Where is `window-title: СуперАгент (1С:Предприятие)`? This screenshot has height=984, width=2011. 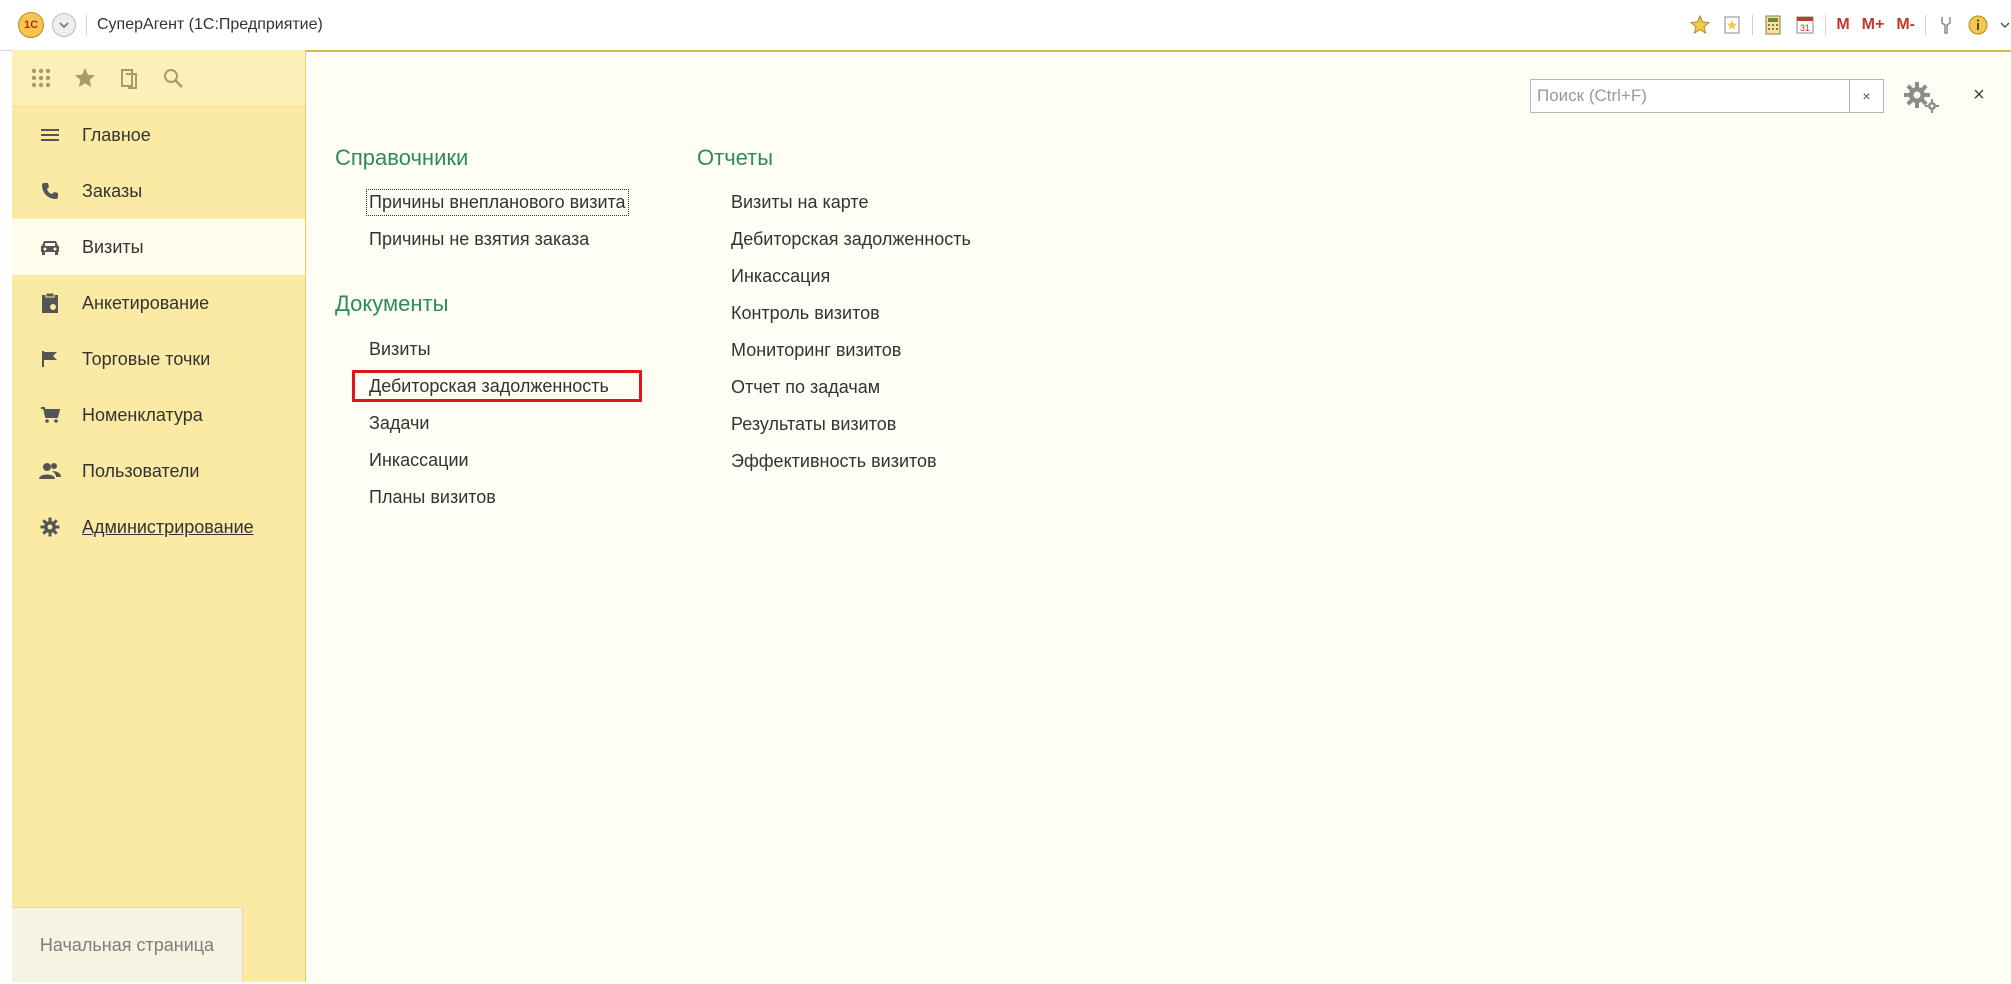 window-title: СуперАгент (1С:Предприятие) is located at coordinates (210, 24).